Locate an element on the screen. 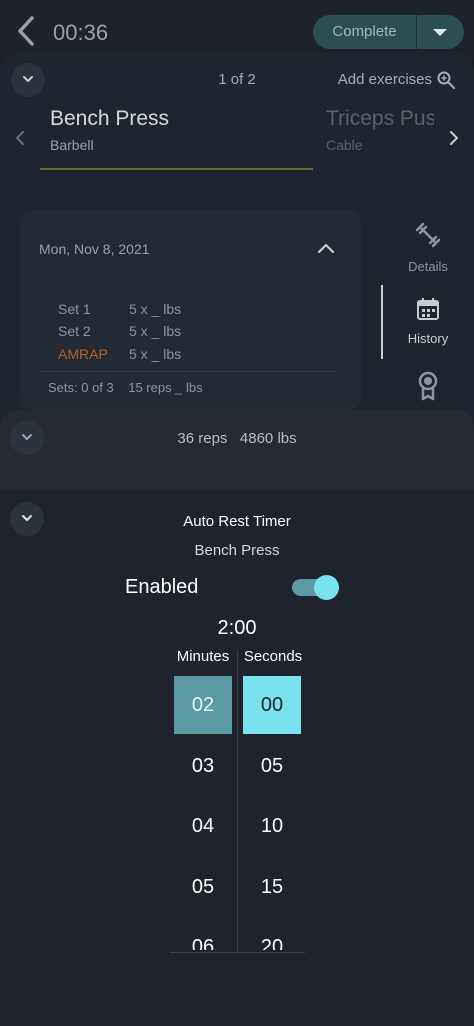  set-row: Set 1 5 x _ lbs is located at coordinates (119, 309).